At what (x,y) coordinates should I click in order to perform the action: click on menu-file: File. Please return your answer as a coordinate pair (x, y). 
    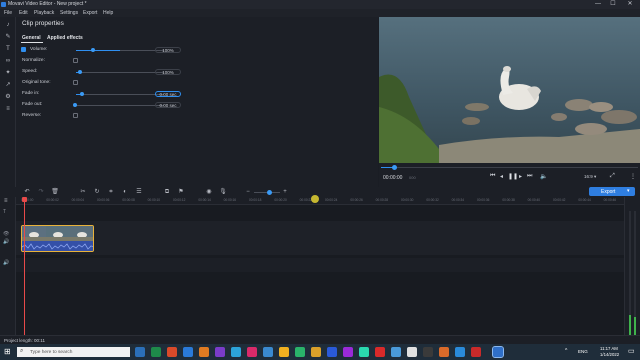
    Looking at the image, I should click on (8, 13).